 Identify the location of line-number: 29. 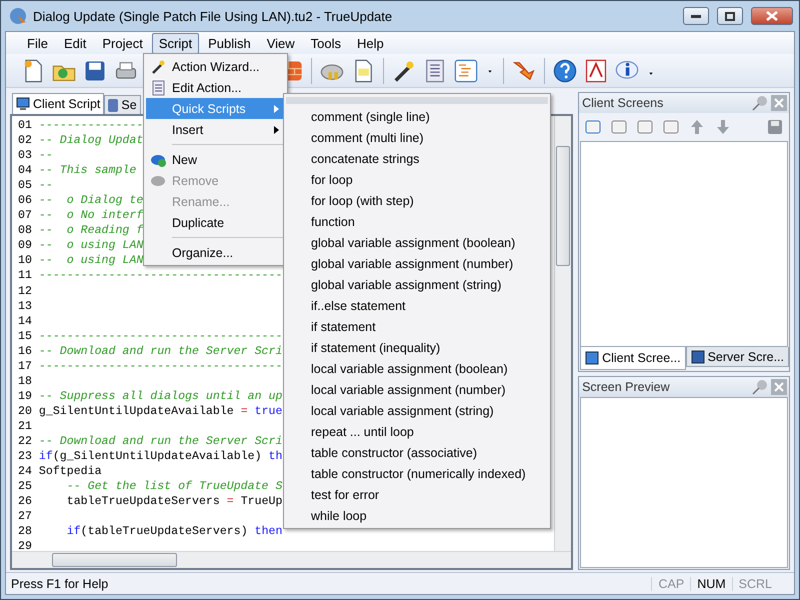
(25, 545).